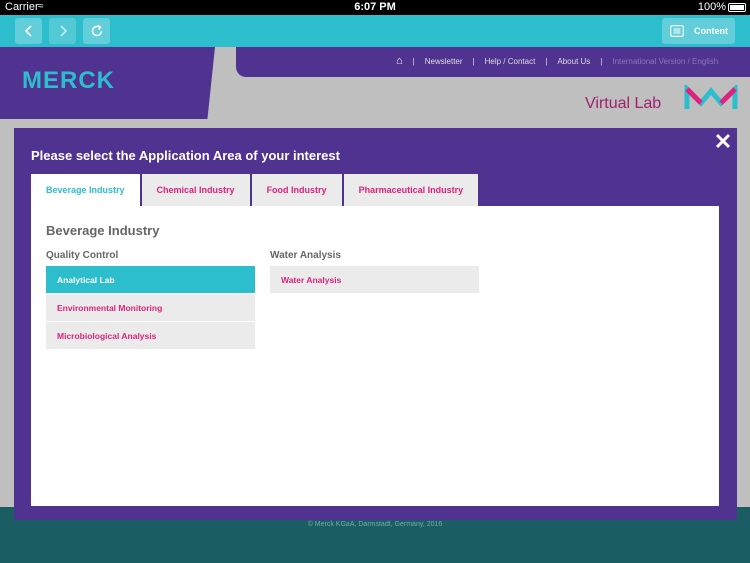  What do you see at coordinates (677, 31) in the screenshot?
I see `list-icon` at bounding box center [677, 31].